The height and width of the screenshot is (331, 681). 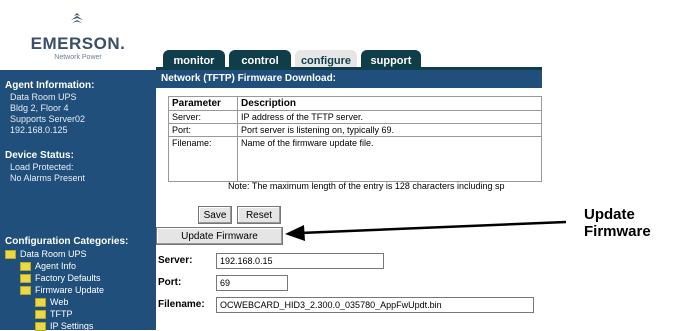 What do you see at coordinates (39, 130) in the screenshot?
I see `agent-info-line: 192.168.0.125` at bounding box center [39, 130].